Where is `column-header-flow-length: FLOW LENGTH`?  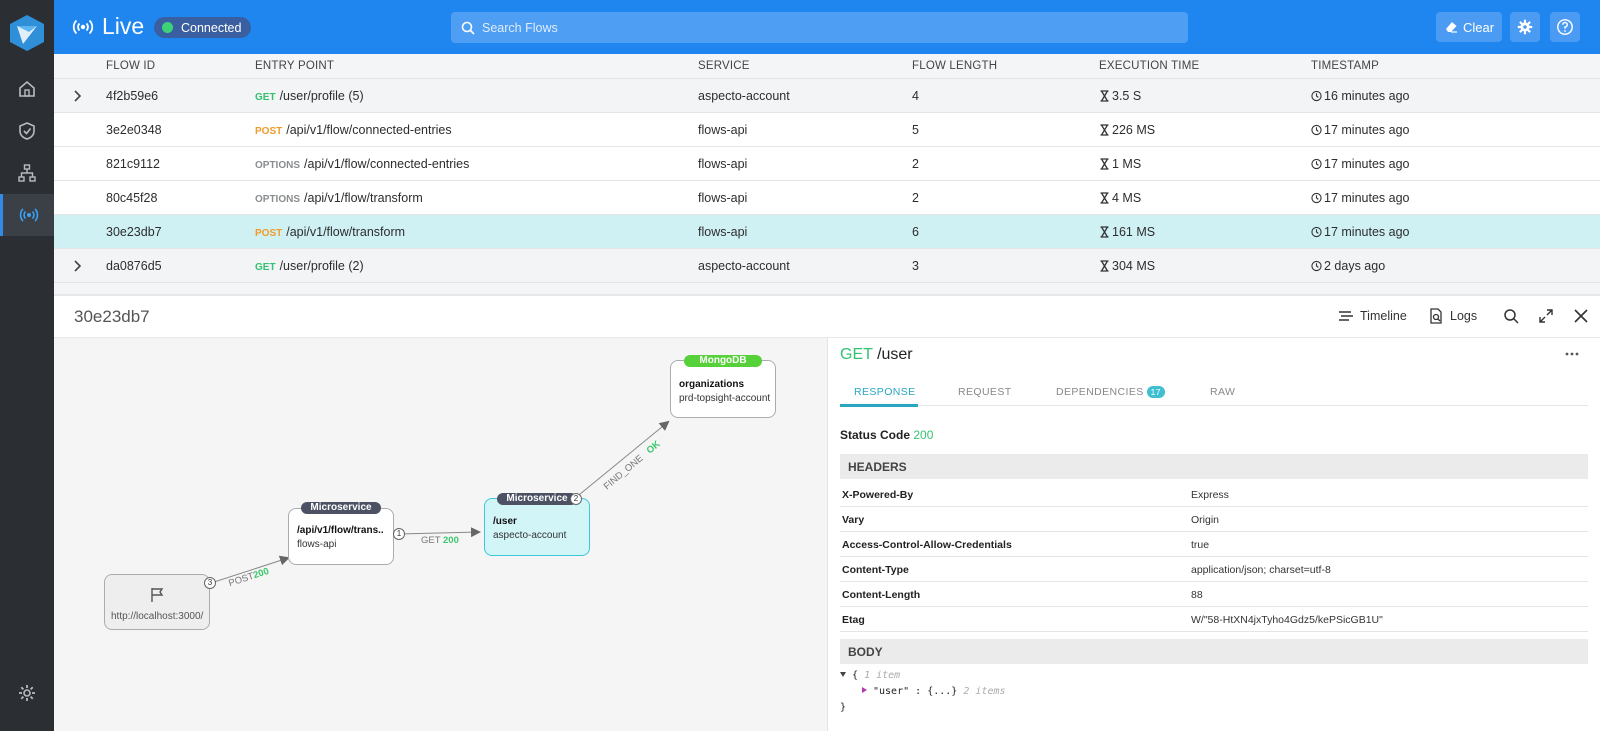
column-header-flow-length: FLOW LENGTH is located at coordinates (954, 66).